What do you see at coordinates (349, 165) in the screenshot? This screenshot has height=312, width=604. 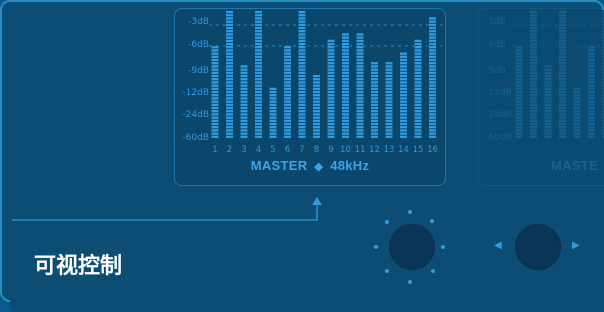 I see `sample-rate: 48kHz` at bounding box center [349, 165].